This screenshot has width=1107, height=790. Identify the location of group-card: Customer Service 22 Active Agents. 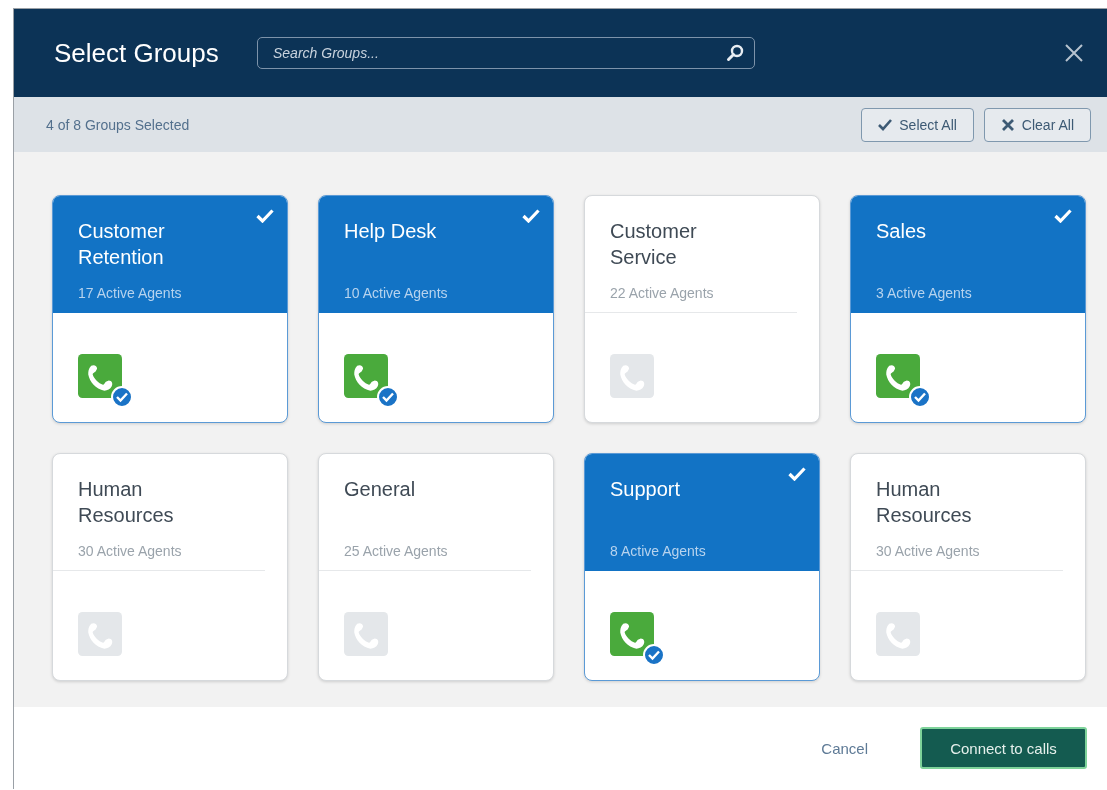
(702, 309).